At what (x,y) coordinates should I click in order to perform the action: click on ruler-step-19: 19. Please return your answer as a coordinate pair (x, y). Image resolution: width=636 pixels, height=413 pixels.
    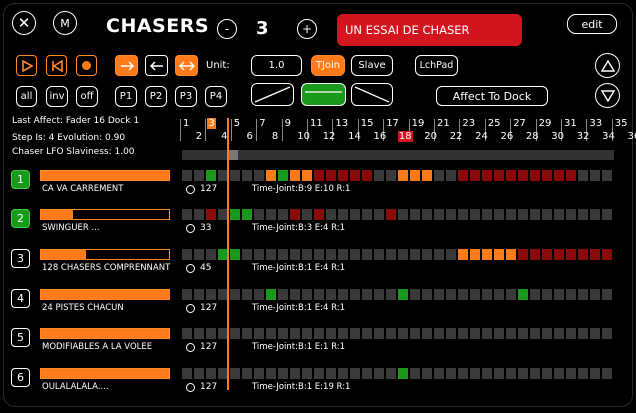
    Looking at the image, I should click on (418, 123).